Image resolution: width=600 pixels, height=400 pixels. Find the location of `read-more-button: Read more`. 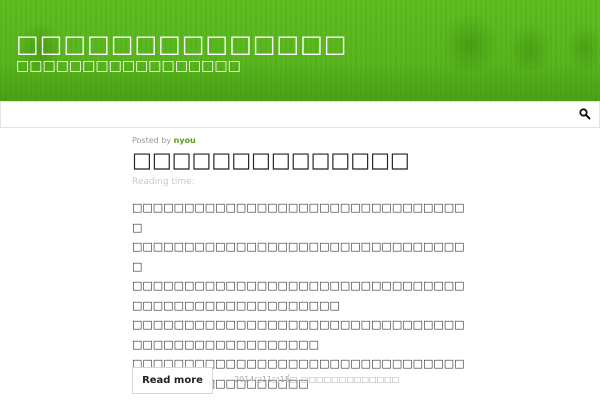

read-more-button: Read more is located at coordinates (172, 380).